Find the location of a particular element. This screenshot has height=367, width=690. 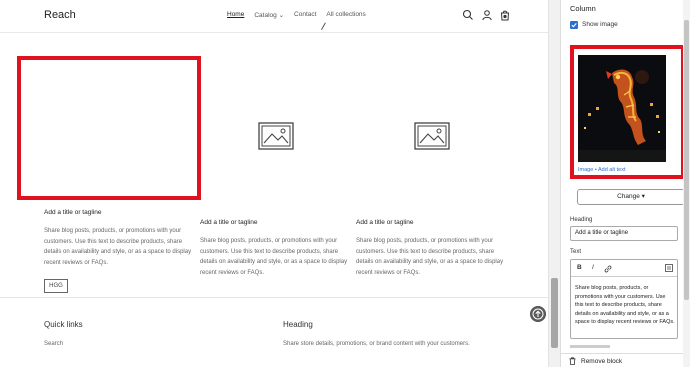

footer-quick-links-heading: Quick links is located at coordinates (63, 324).